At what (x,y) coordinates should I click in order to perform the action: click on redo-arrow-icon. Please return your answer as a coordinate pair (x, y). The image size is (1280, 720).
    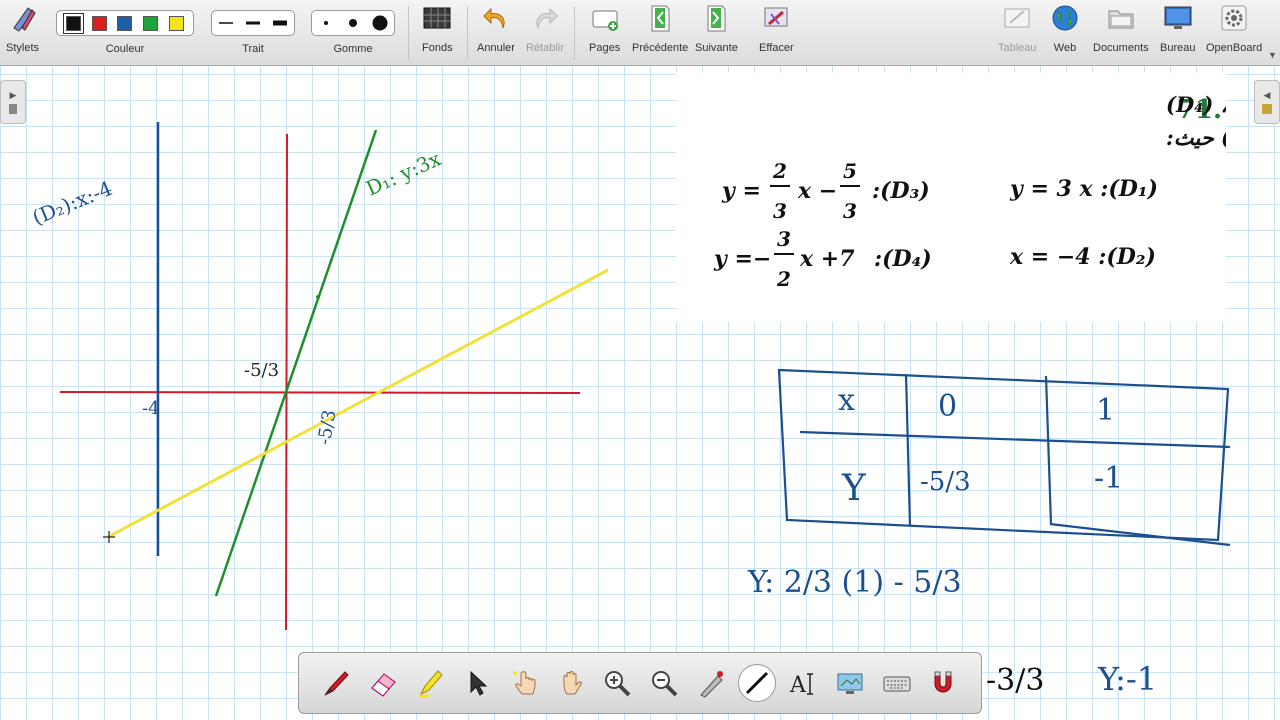
    Looking at the image, I should click on (545, 18).